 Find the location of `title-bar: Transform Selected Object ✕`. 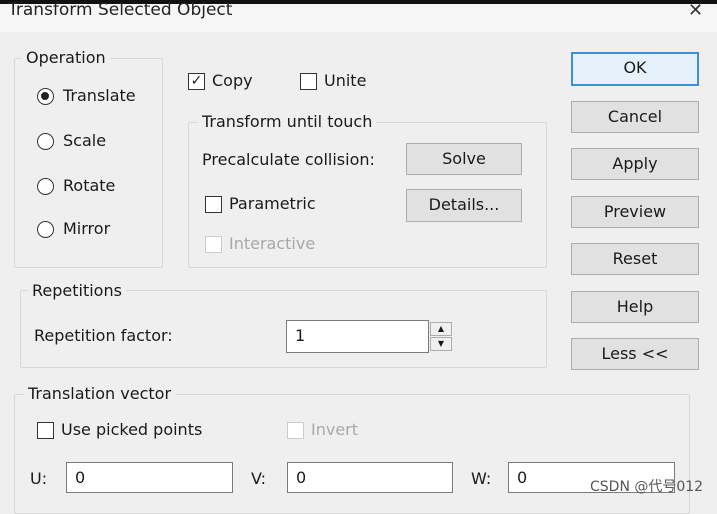

title-bar: Transform Selected Object ✕ is located at coordinates (358, 16).